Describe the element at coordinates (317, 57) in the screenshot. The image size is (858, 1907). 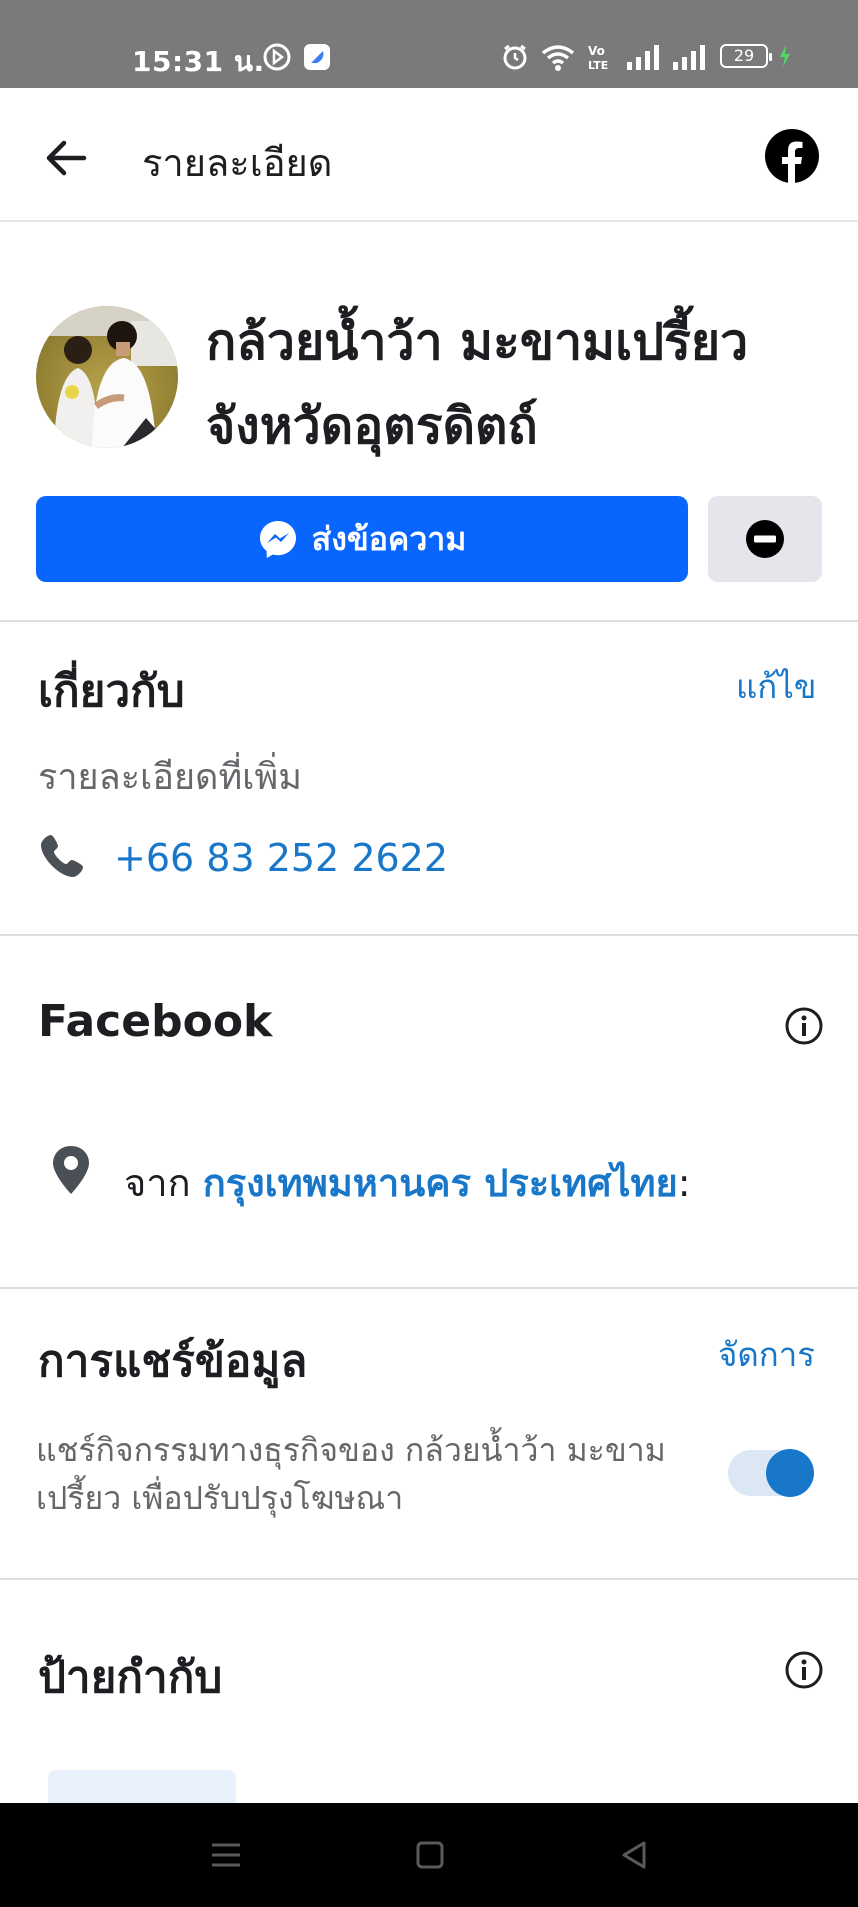
I see `app-notification-icon` at that location.